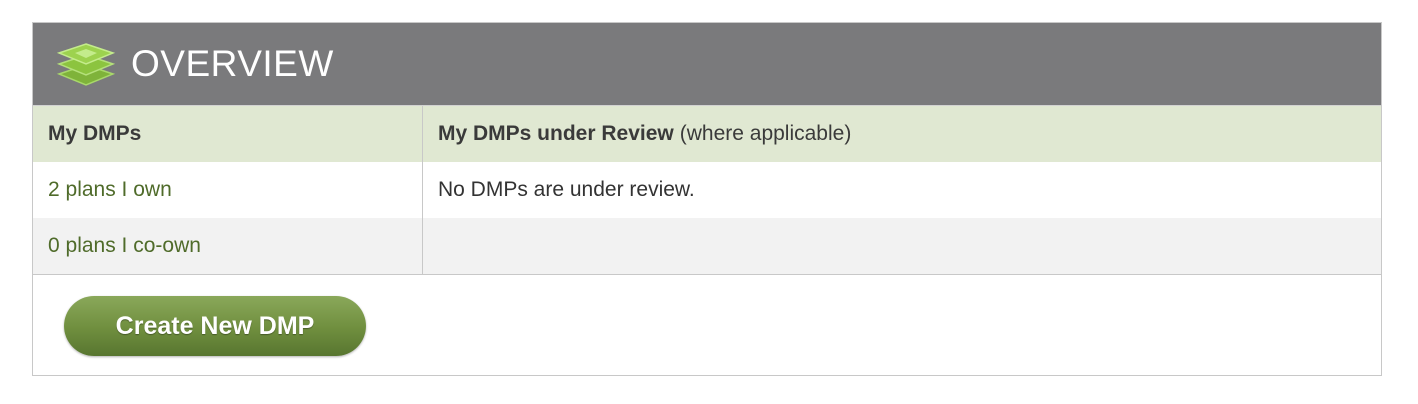 The height and width of the screenshot is (404, 1418). What do you see at coordinates (232, 63) in the screenshot?
I see `panel-title: OVERVIEW` at bounding box center [232, 63].